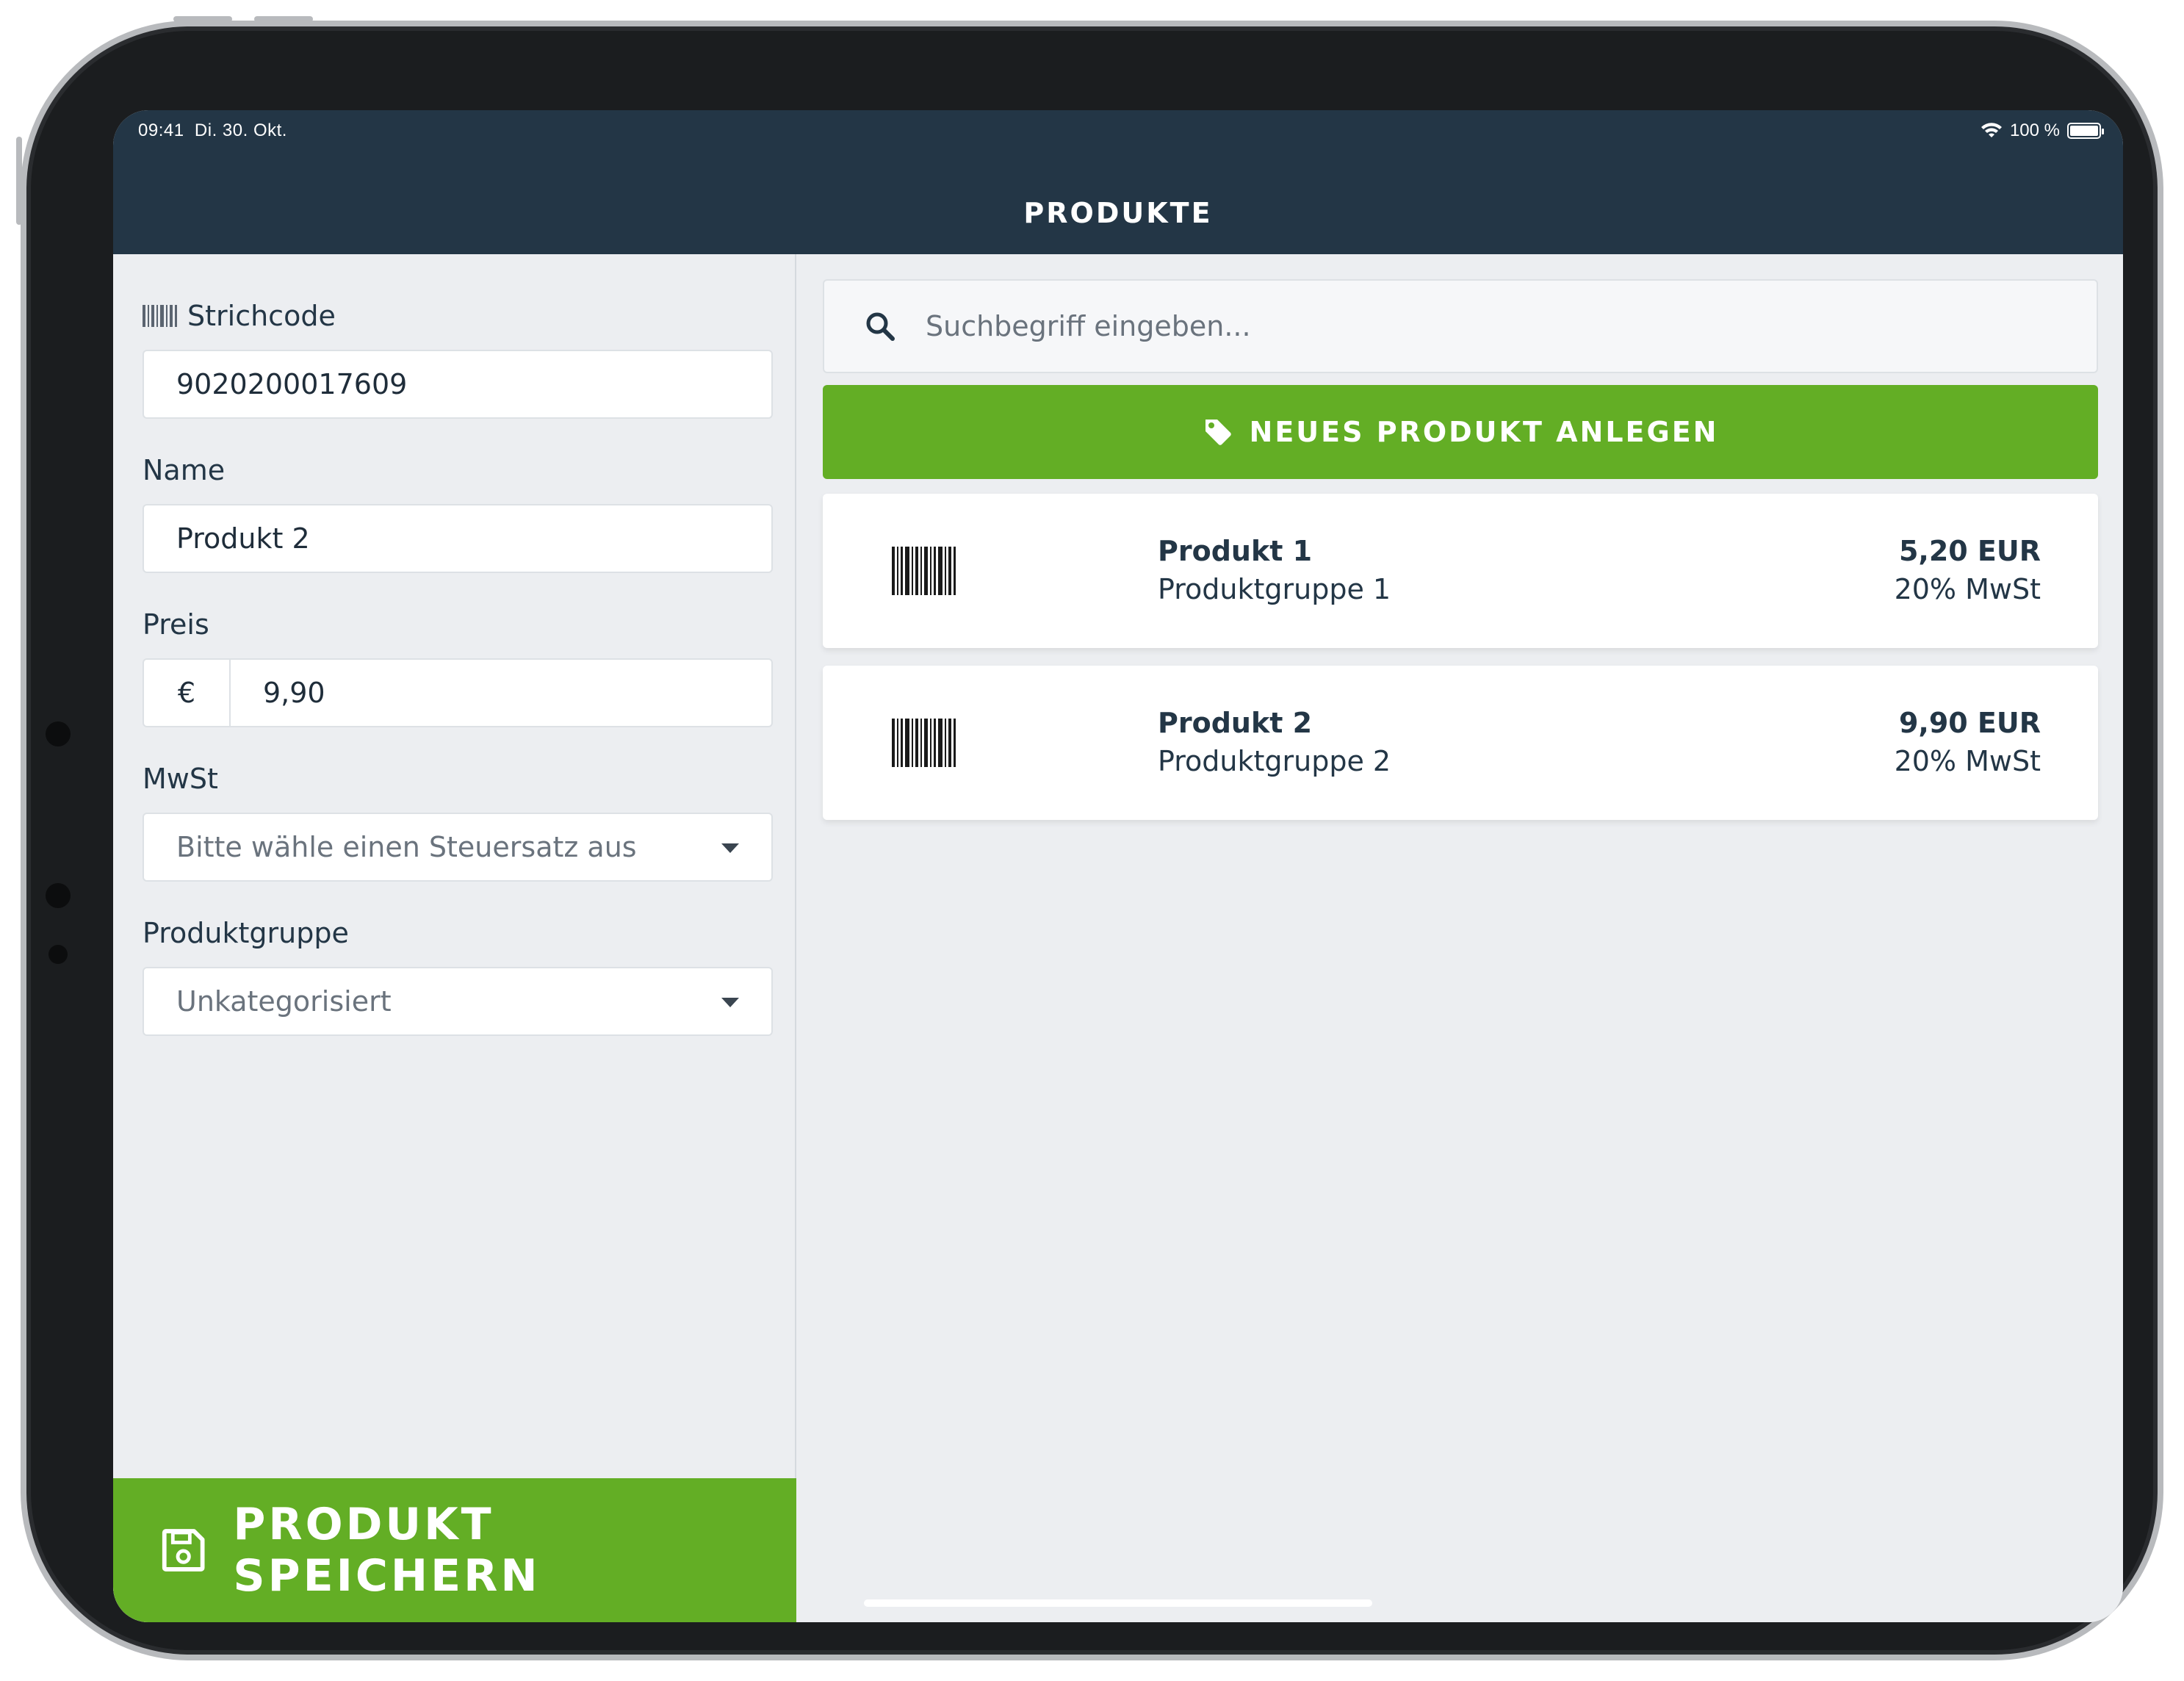 The width and height of the screenshot is (2184, 1681). I want to click on price-field: € 9,90, so click(458, 692).